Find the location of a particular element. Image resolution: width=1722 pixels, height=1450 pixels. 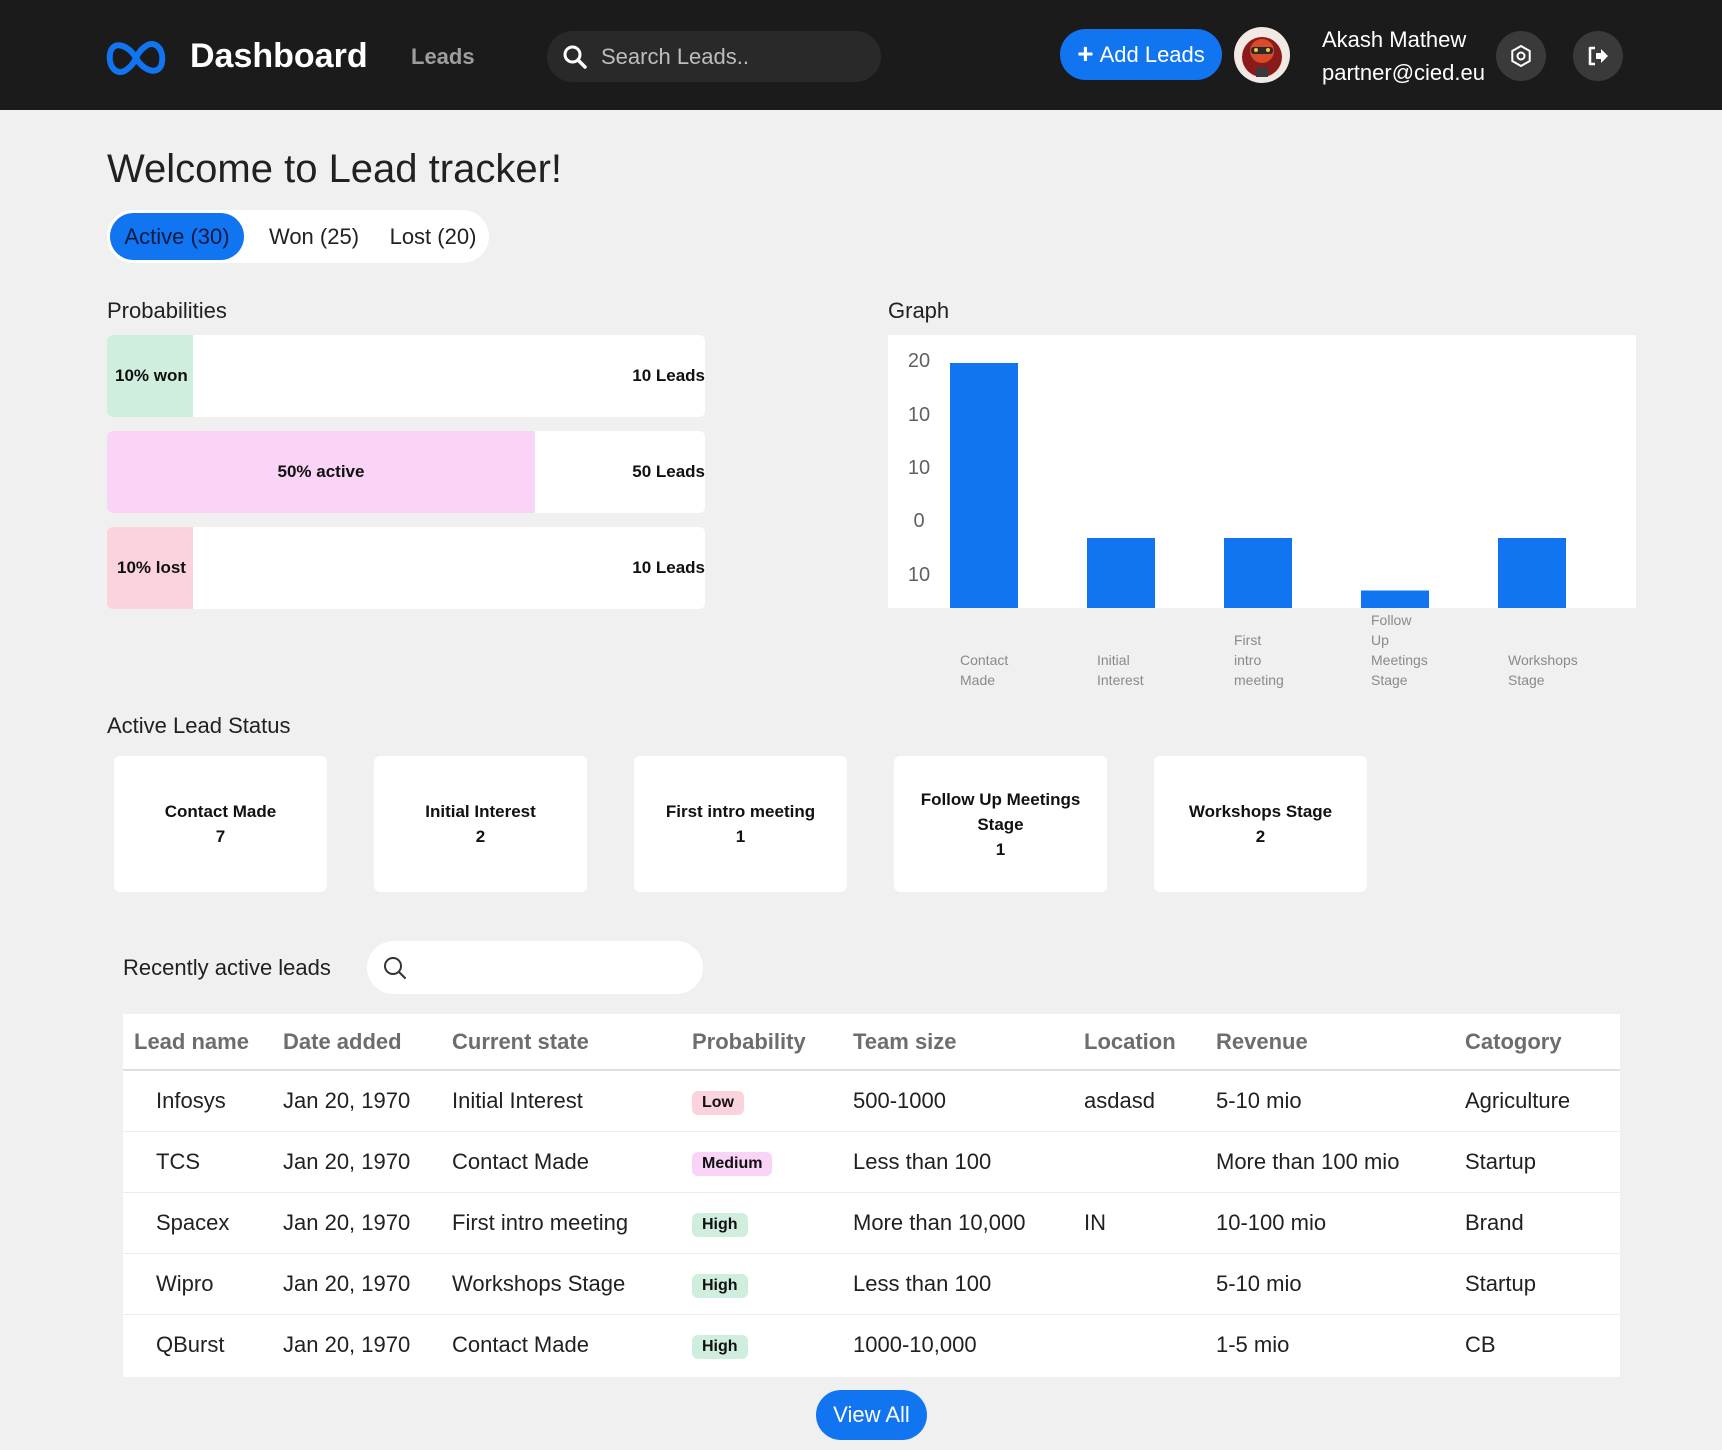

cell-lead-name: Wipro is located at coordinates (203, 1284).